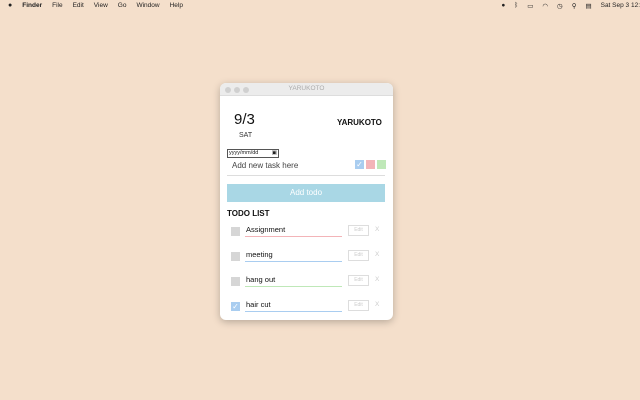 The image size is (640, 400). What do you see at coordinates (10, 5) in the screenshot?
I see `apple-menu-icon: ●` at bounding box center [10, 5].